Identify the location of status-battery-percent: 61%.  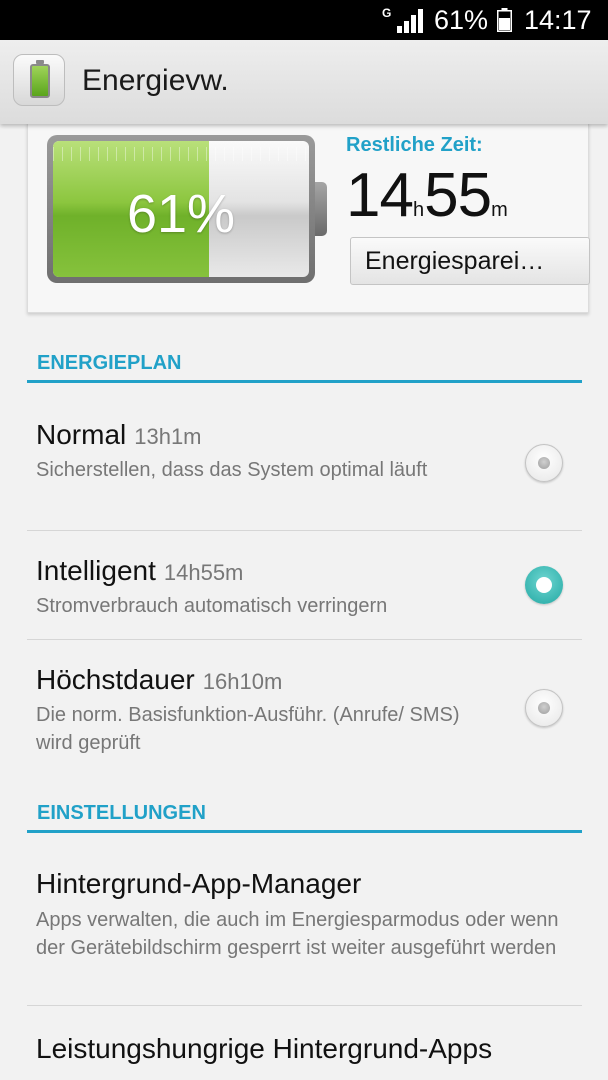
(461, 20).